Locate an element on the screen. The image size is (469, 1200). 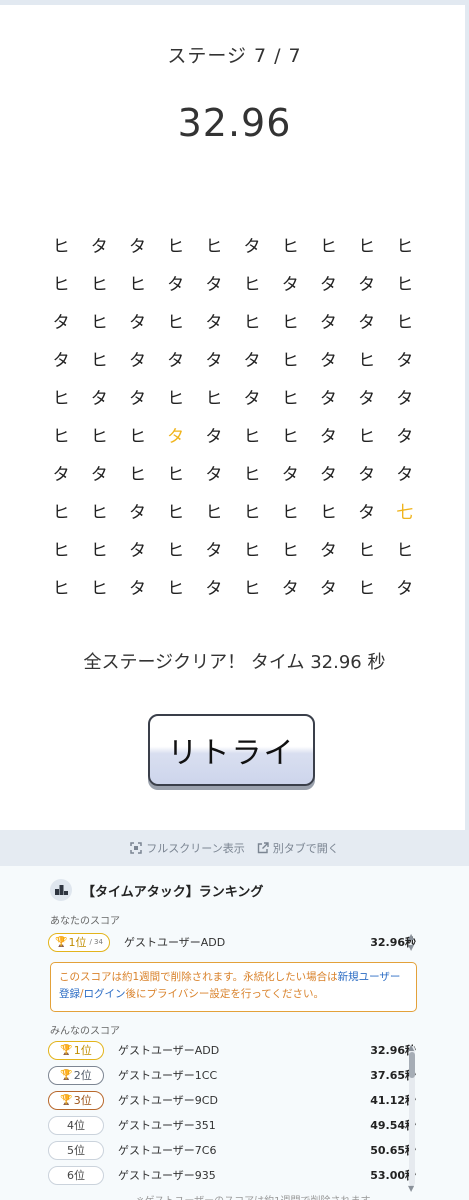
ranking-scroll-up-arrow: ▲ is located at coordinates (411, 1047).